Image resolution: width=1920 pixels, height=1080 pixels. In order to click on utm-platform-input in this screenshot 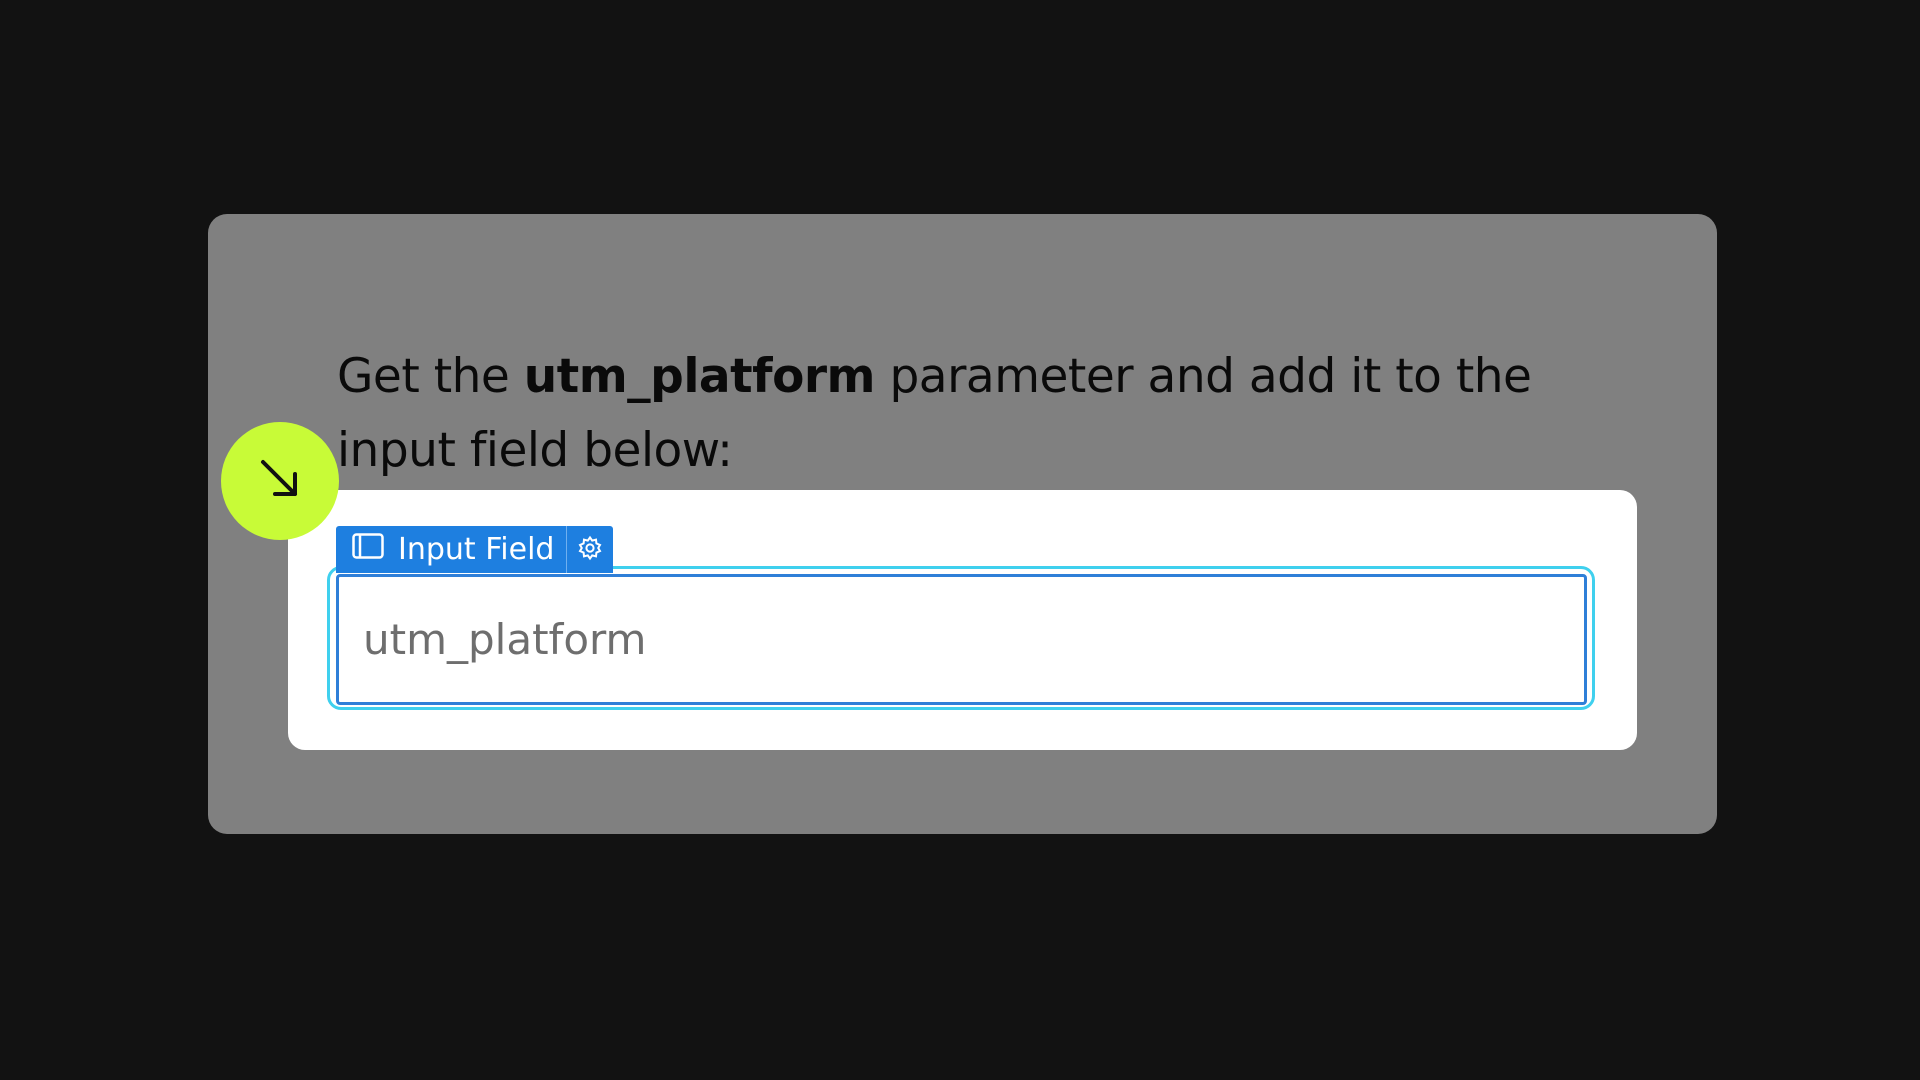, I will do `click(961, 639)`.